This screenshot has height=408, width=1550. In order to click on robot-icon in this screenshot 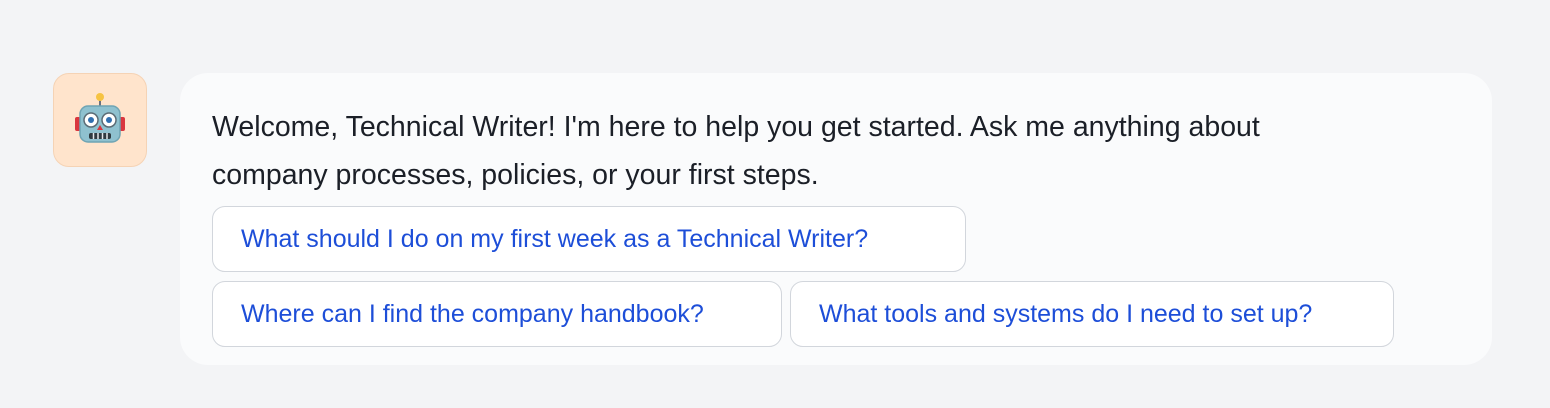, I will do `click(100, 118)`.